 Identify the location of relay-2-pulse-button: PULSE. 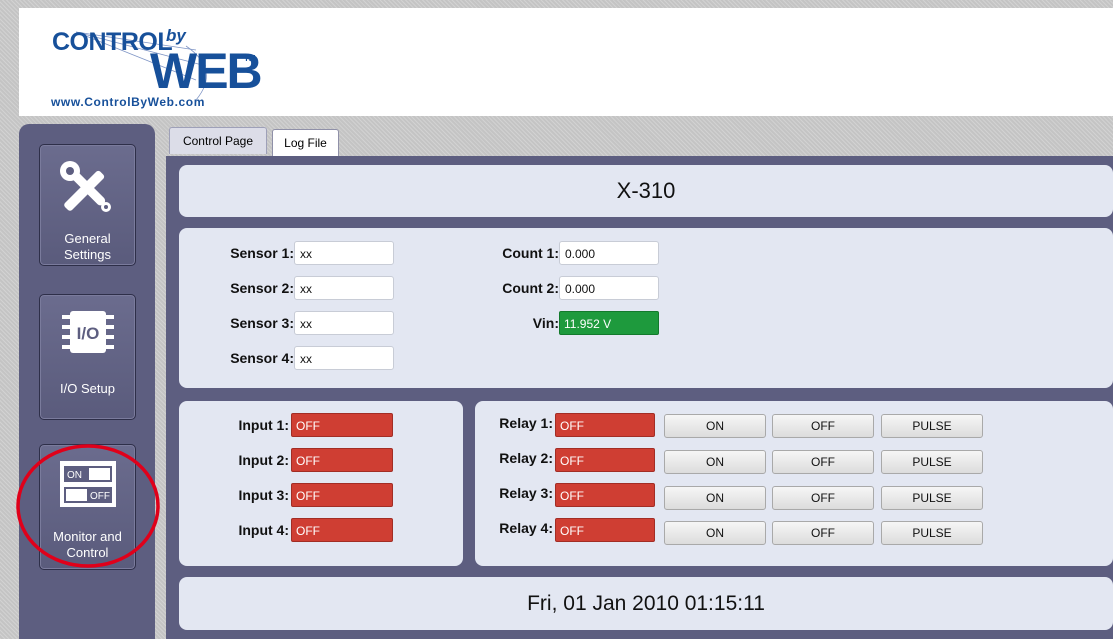
(932, 462).